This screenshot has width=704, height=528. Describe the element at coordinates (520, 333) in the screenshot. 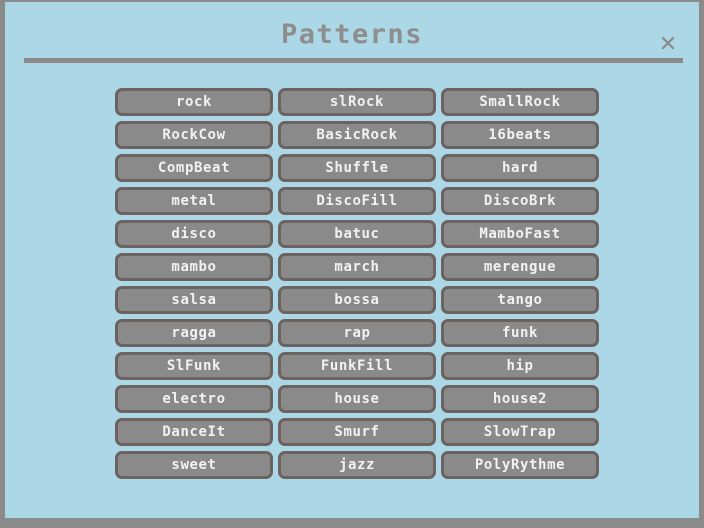

I see `pattern-button-funk: funk` at that location.